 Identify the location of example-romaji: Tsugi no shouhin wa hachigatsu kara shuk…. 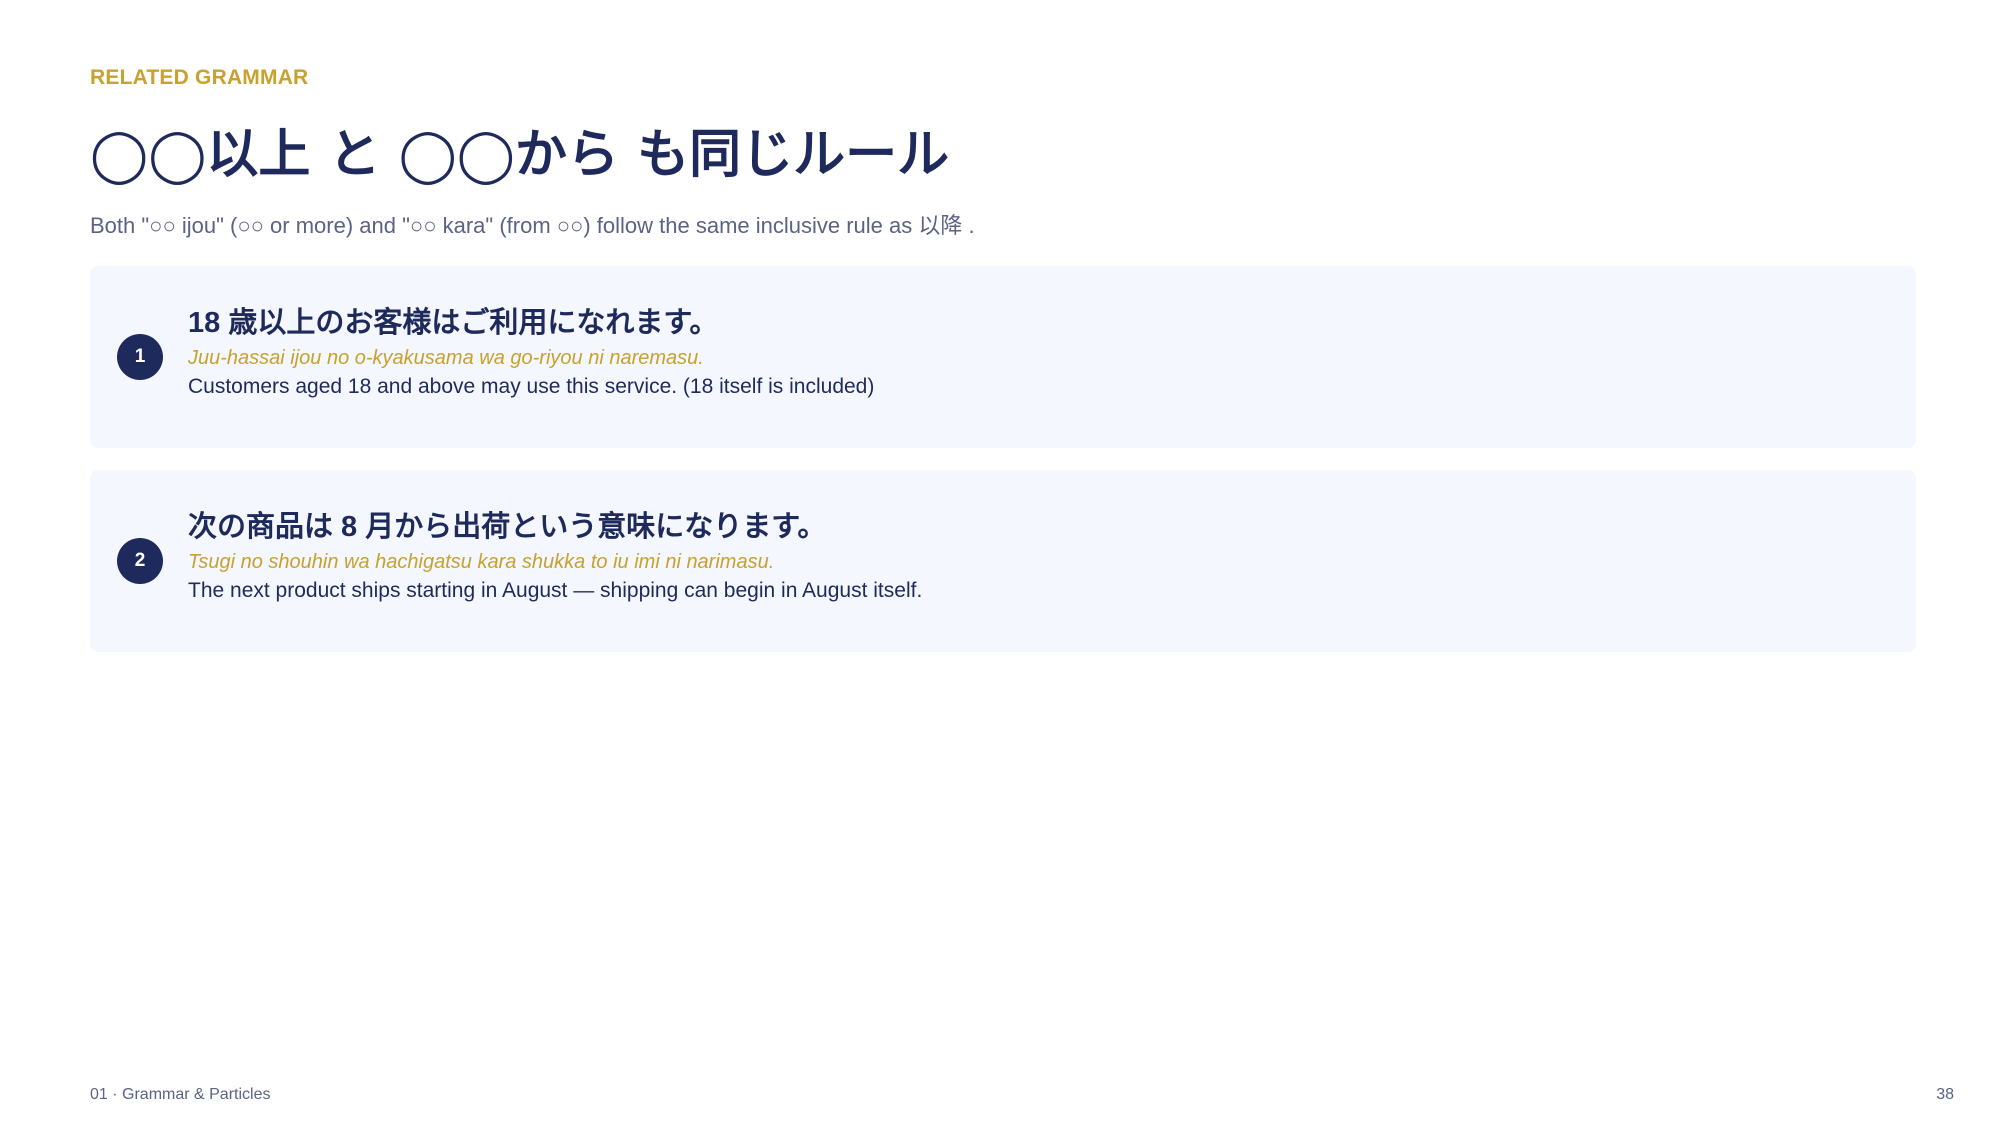
(481, 562).